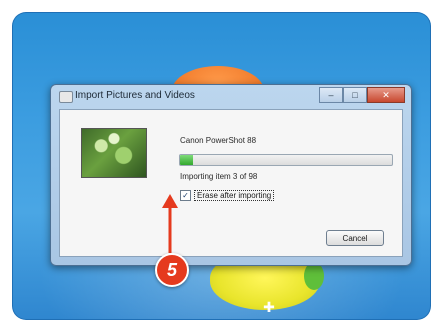 This screenshot has height=332, width=443. I want to click on progress-fill, so click(186, 160).